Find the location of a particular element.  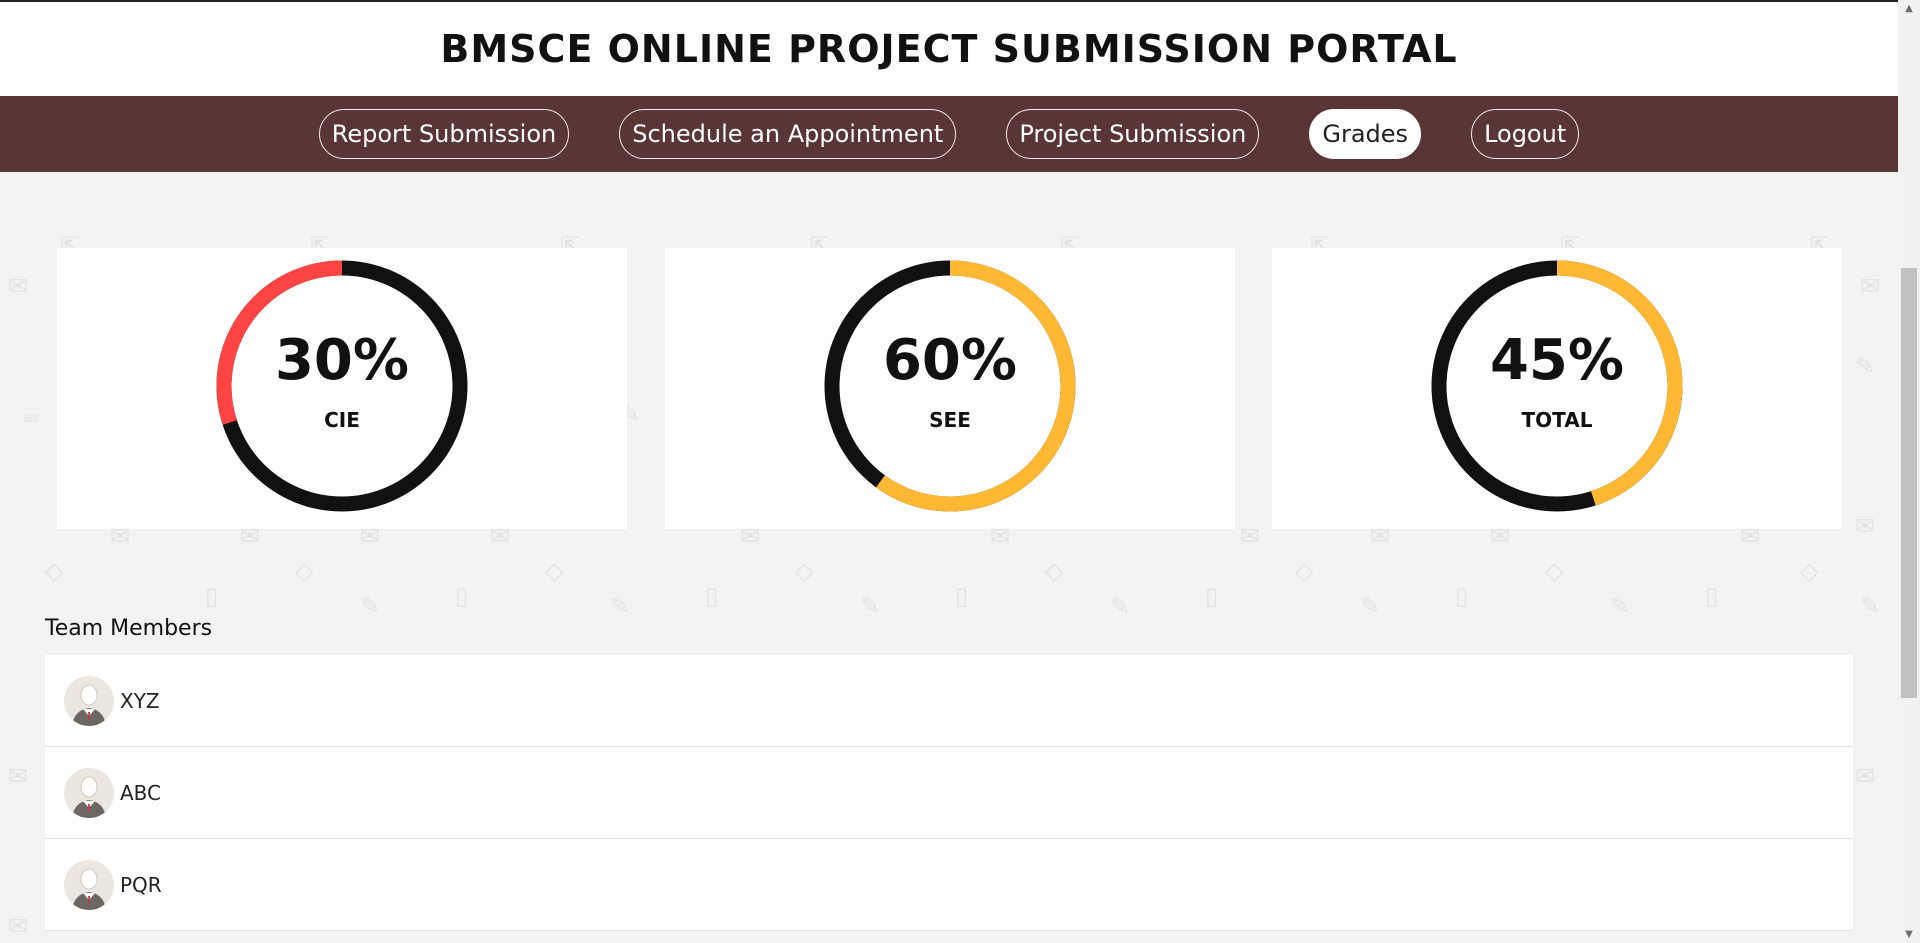

grade-value-see: 60% is located at coordinates (950, 360).